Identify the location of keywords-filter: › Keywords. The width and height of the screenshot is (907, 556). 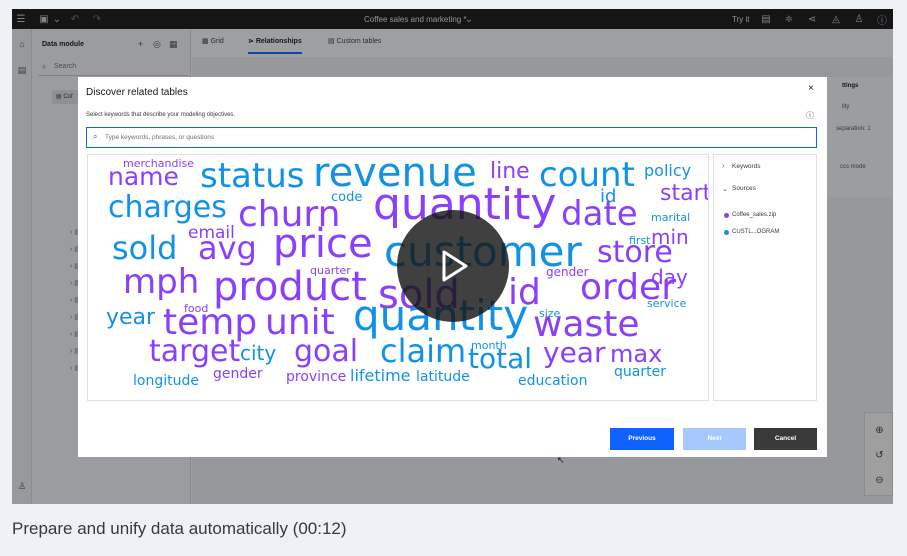
(741, 166).